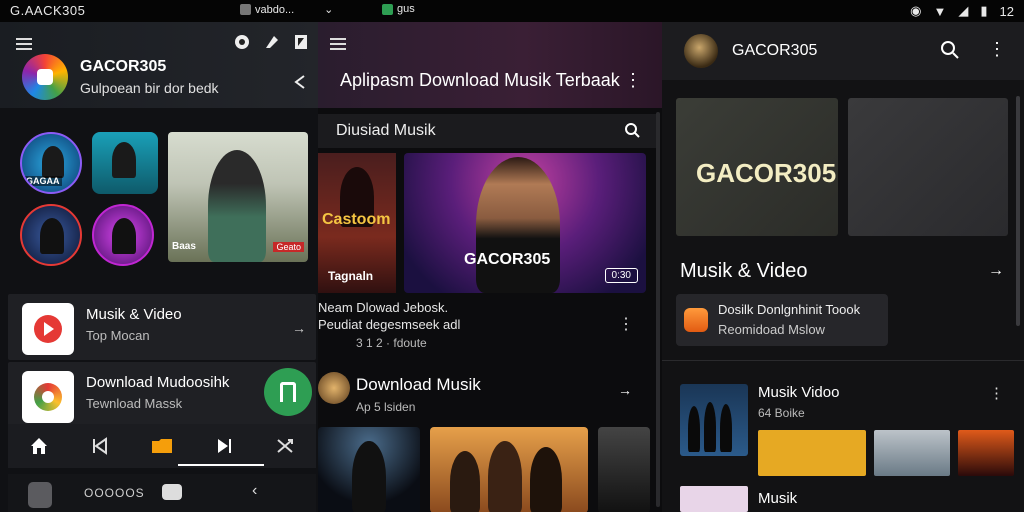 Image resolution: width=1024 pixels, height=512 pixels. What do you see at coordinates (984, 10) in the screenshot?
I see `battery-icon: ▮` at bounding box center [984, 10].